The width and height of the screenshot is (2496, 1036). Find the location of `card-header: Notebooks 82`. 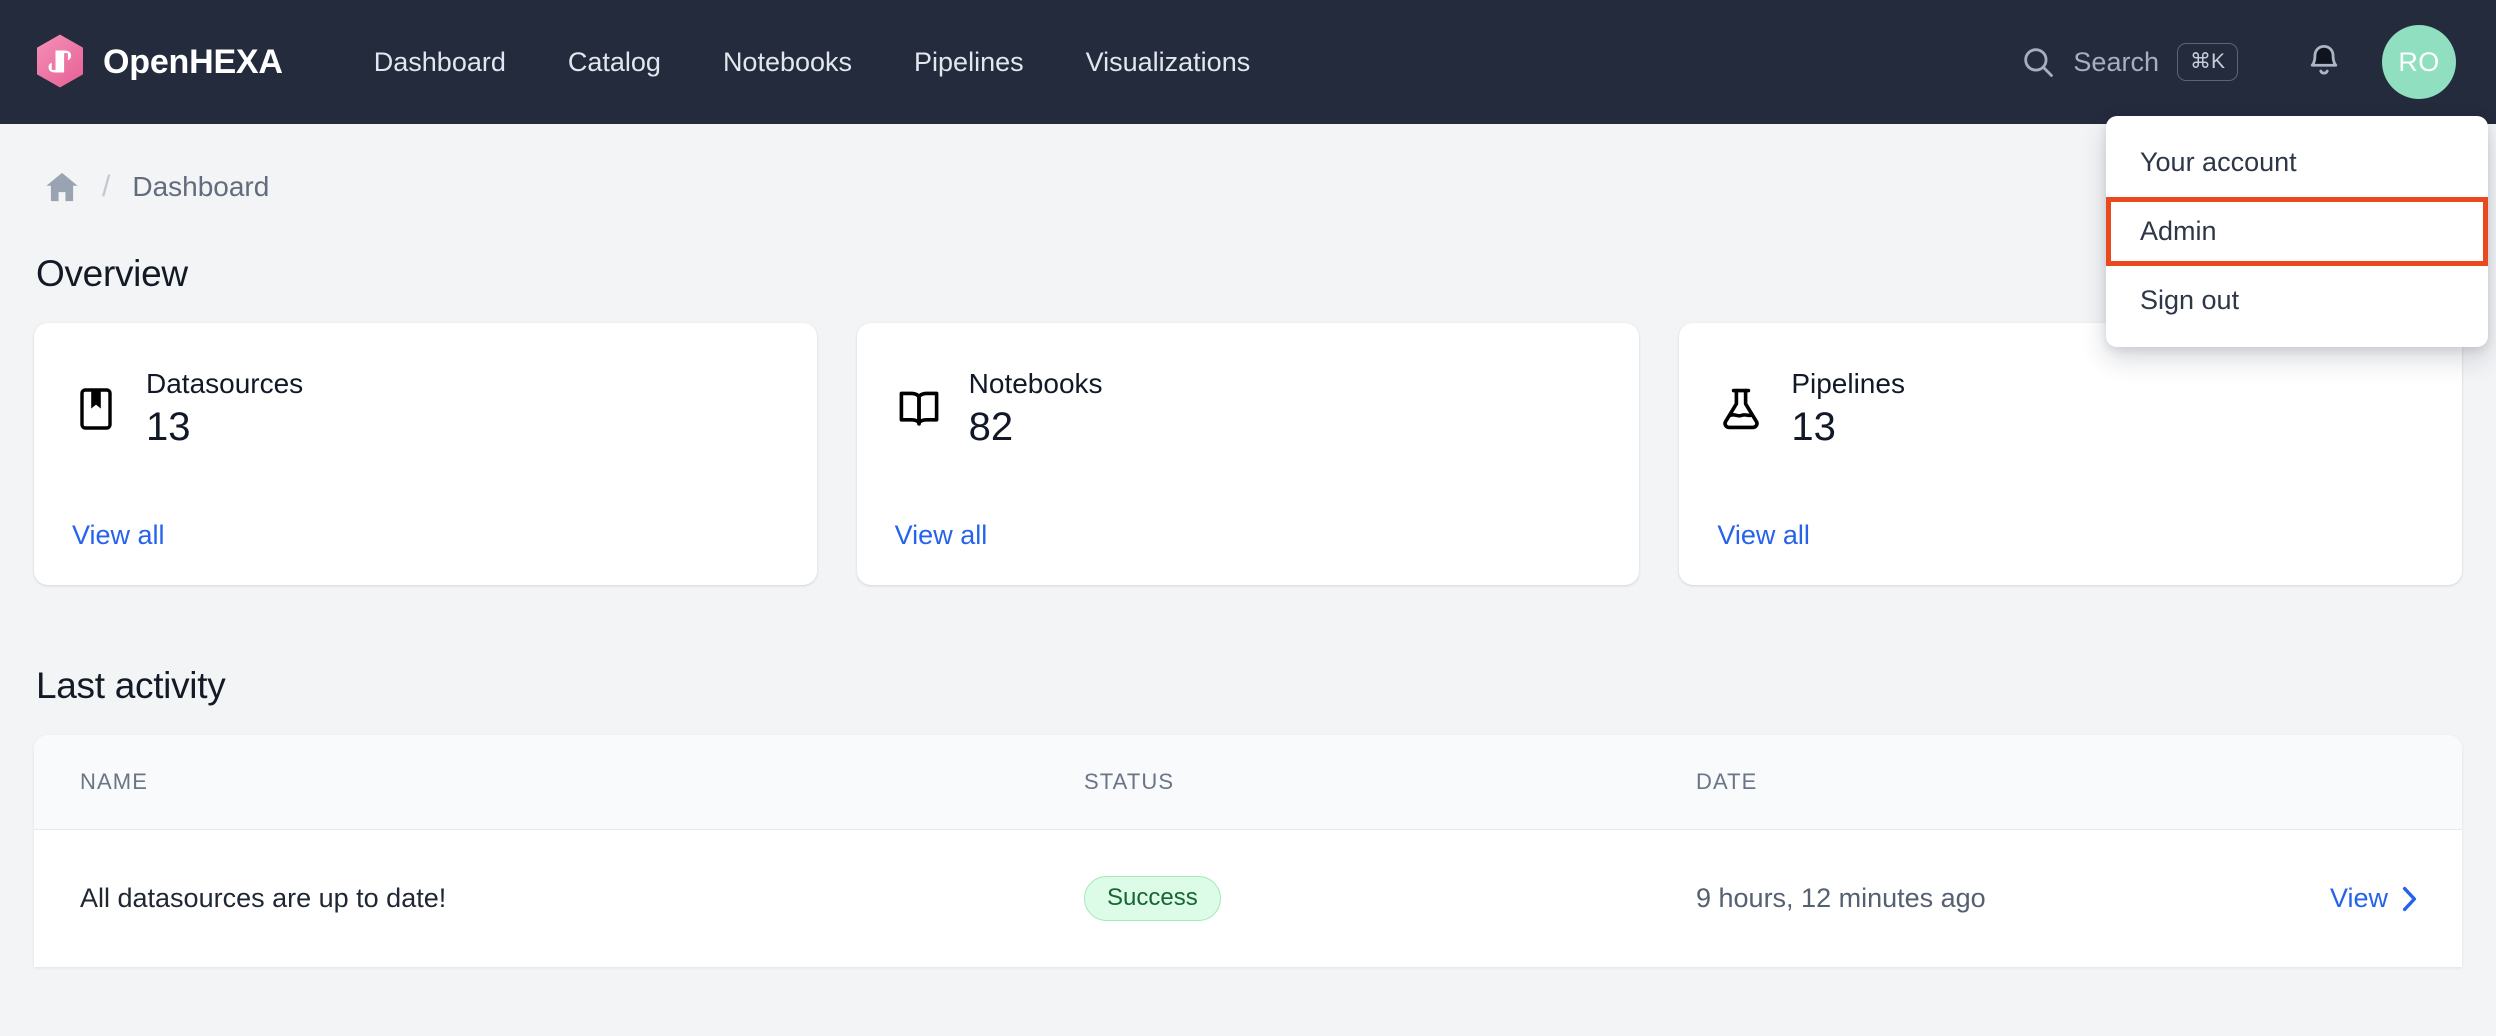

card-header: Notebooks 82 is located at coordinates (1248, 409).